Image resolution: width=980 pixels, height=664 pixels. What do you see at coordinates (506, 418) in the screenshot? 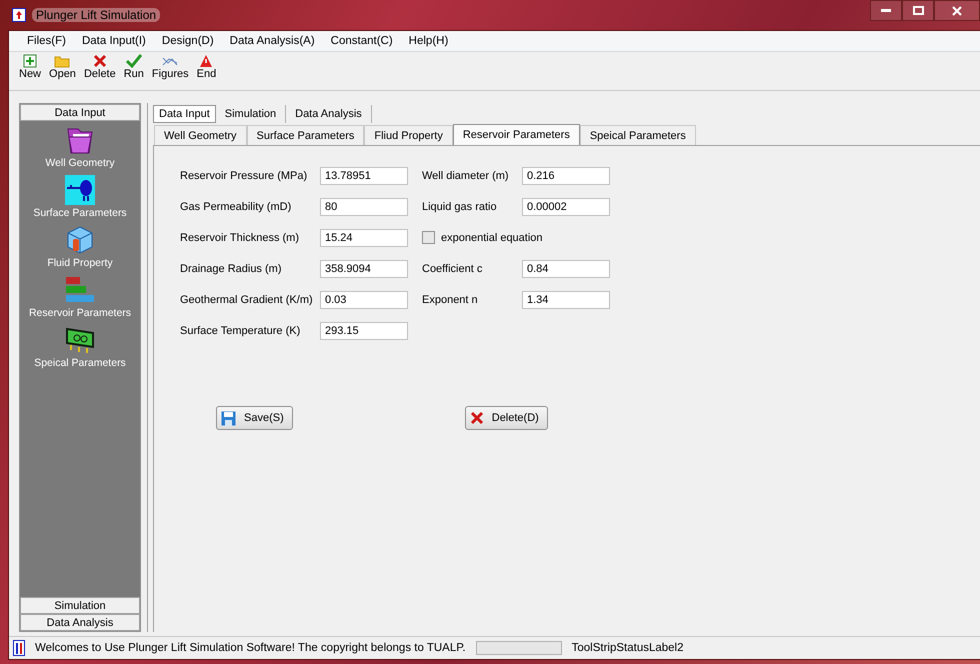
I see `delete-button: Delete(D)` at bounding box center [506, 418].